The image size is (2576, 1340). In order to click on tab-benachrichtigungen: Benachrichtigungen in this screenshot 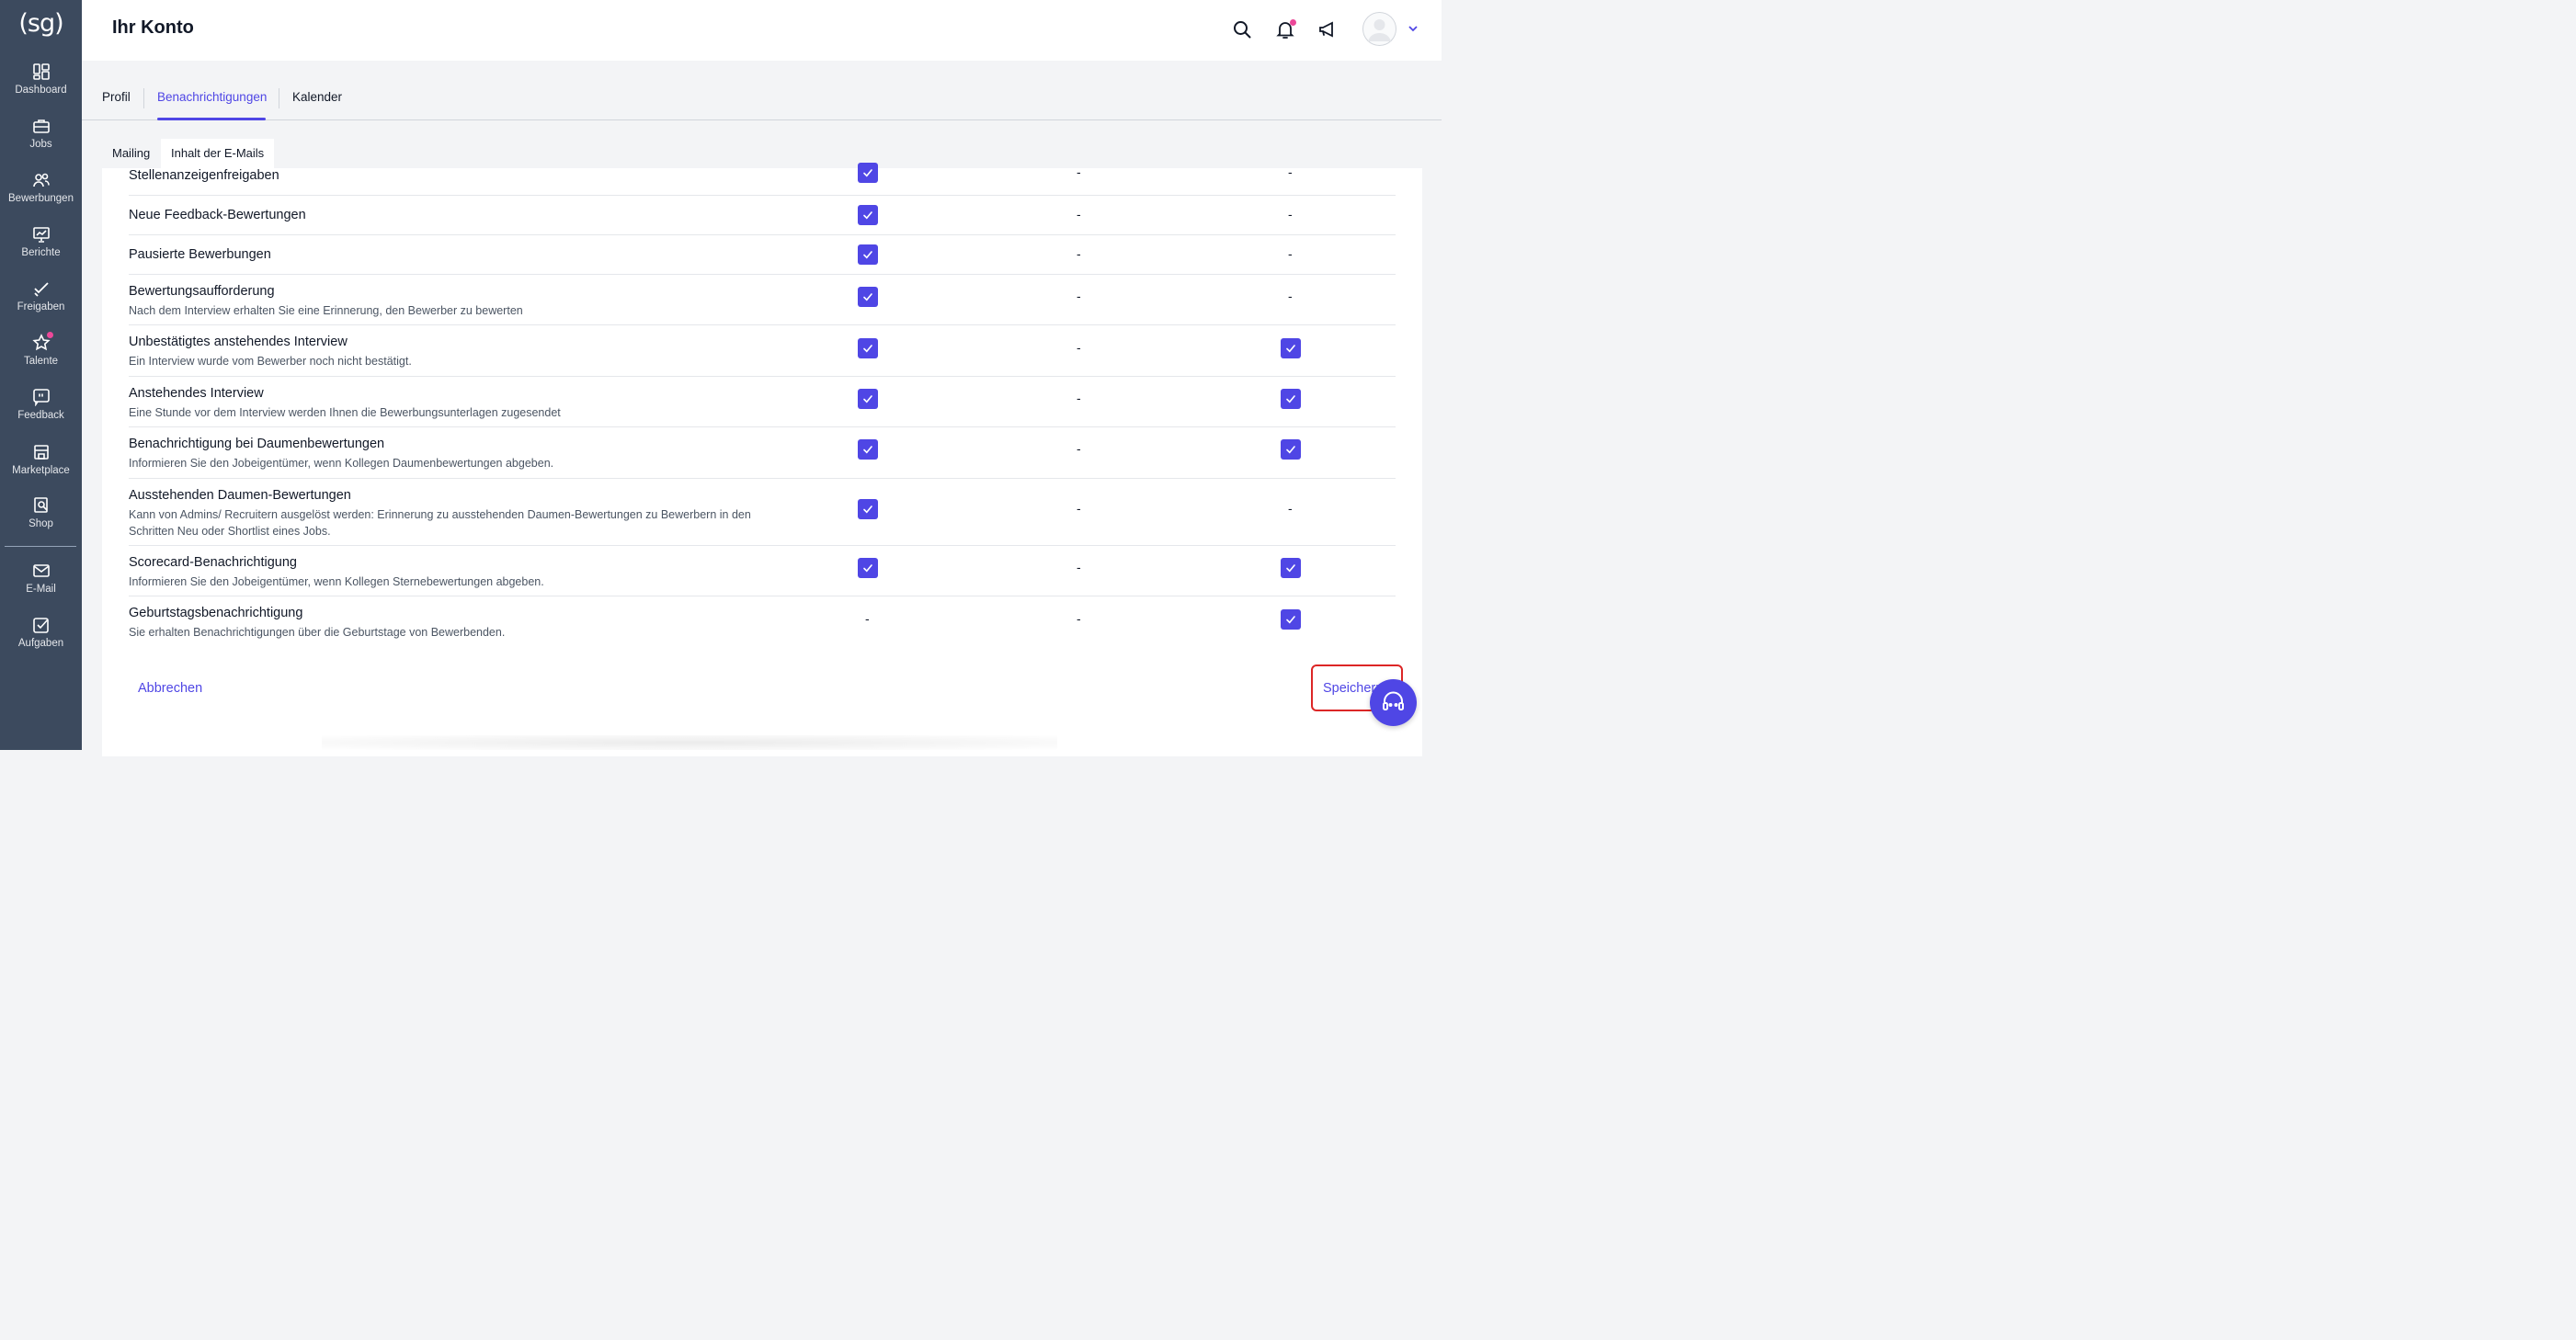, I will do `click(212, 97)`.